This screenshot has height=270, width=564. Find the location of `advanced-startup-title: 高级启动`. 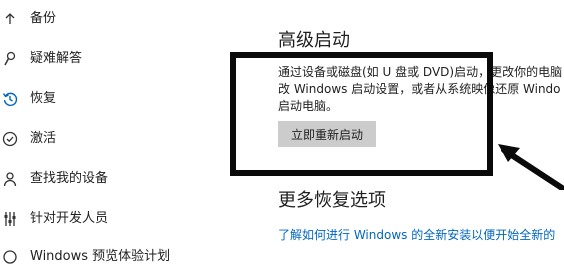

advanced-startup-title: 高级启动 is located at coordinates (314, 40).